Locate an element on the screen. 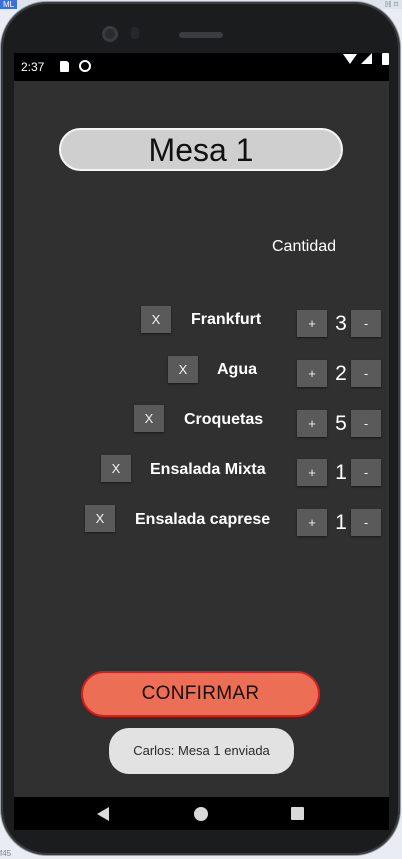  confirm-button: CONFIRMAR is located at coordinates (200, 694).